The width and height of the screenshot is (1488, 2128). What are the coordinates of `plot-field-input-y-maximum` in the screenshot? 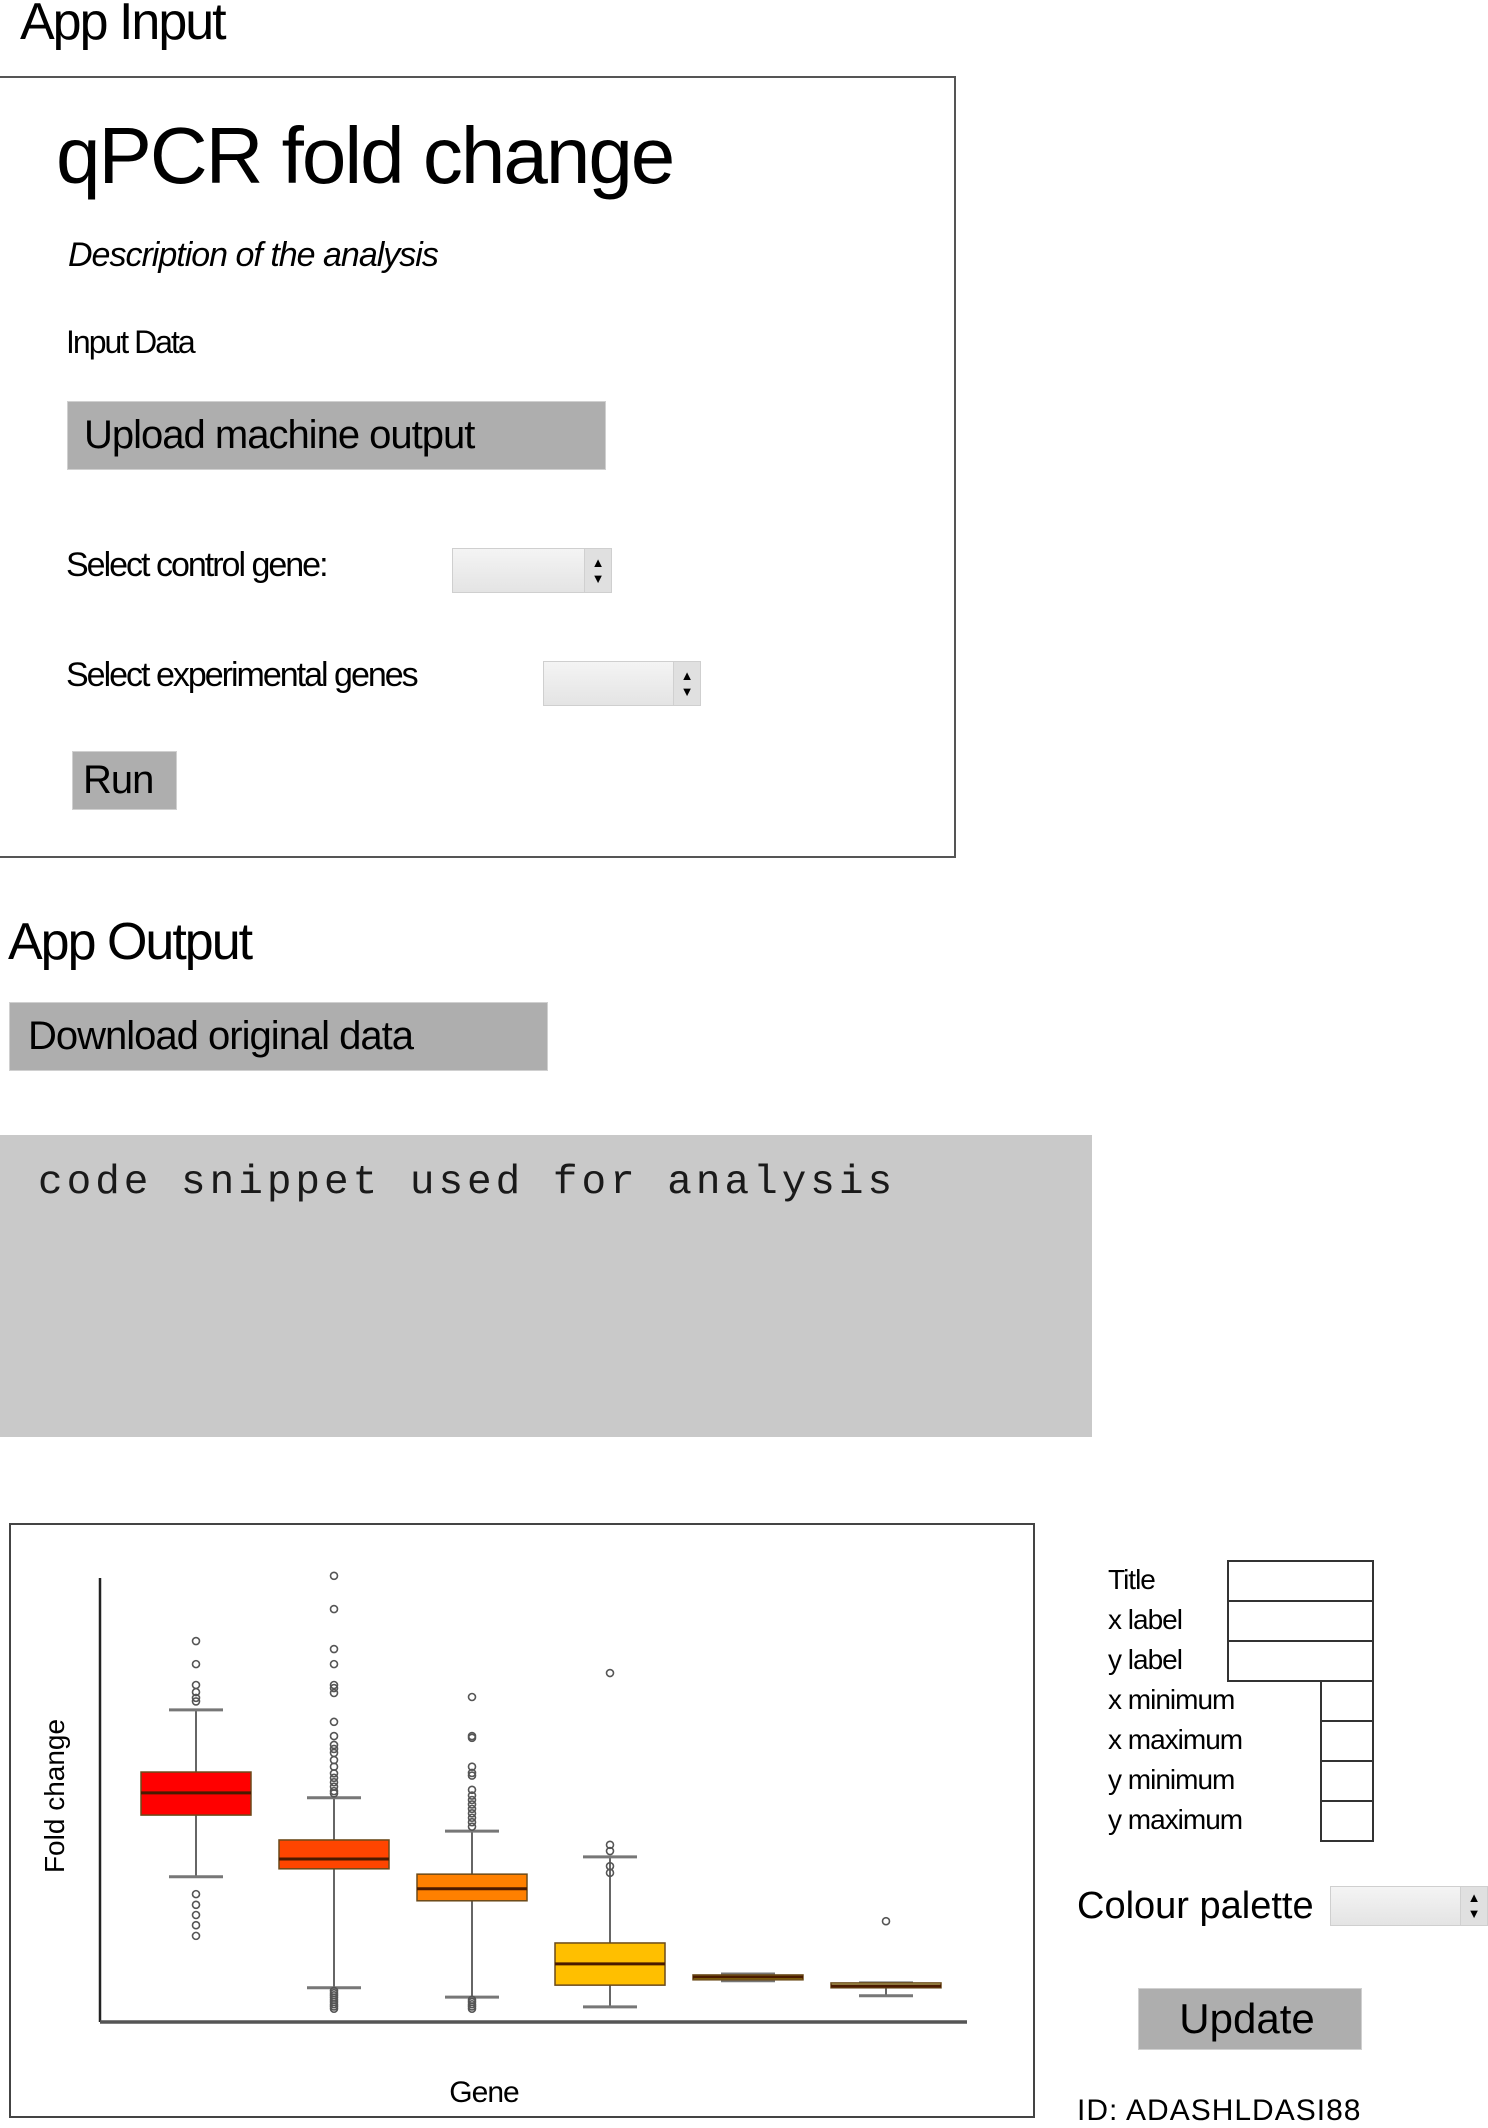 It's located at (1347, 1821).